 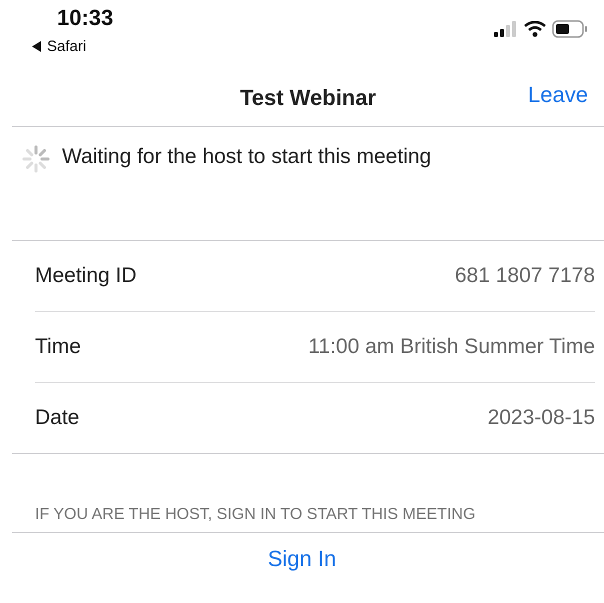 What do you see at coordinates (308, 493) in the screenshot?
I see `host-sign-in-note: IF YOU ARE THE HOST, SIGN IN TO START THIS MEETING` at bounding box center [308, 493].